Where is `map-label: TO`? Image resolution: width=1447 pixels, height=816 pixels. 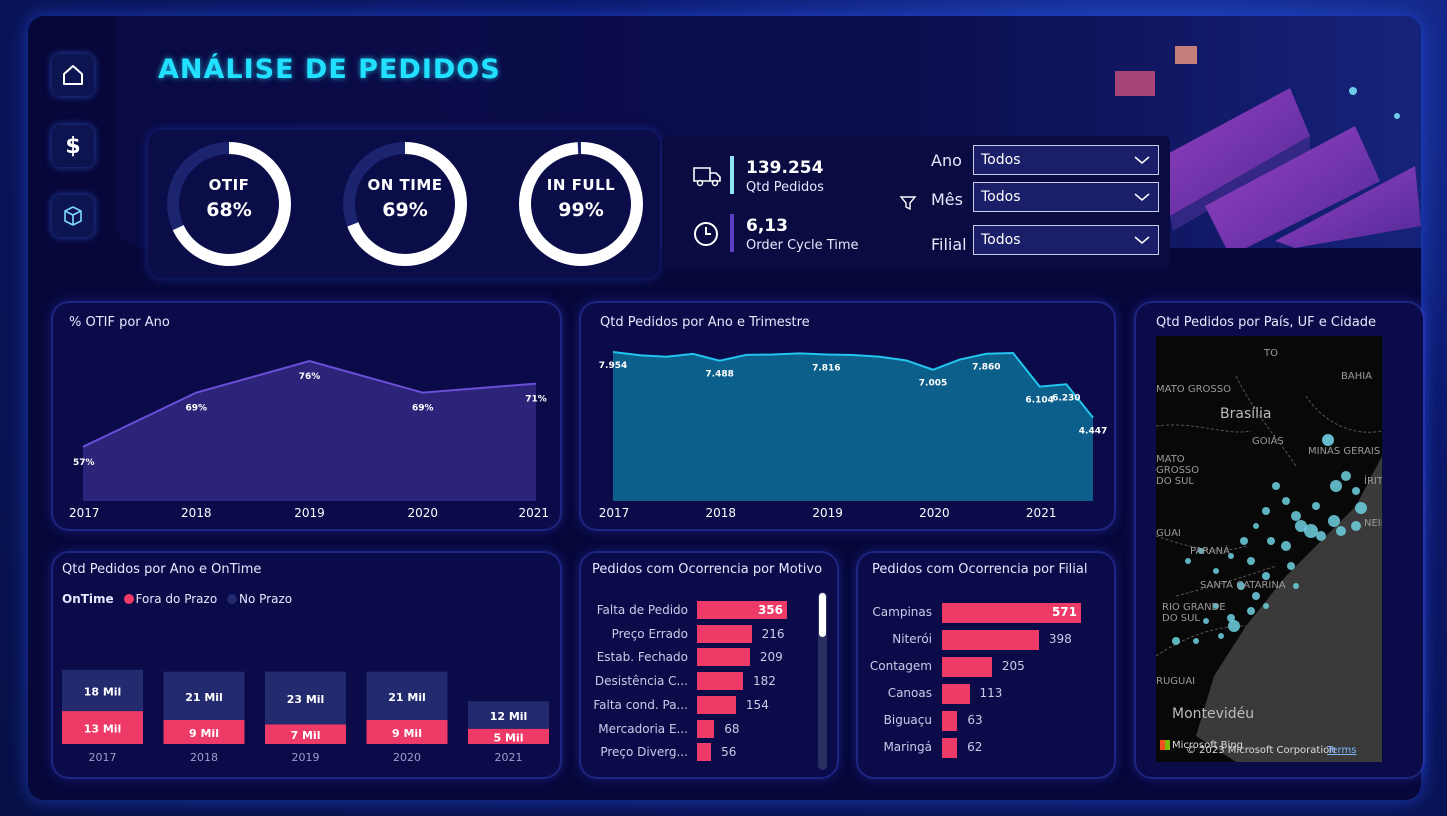
map-label: TO is located at coordinates (1271, 353).